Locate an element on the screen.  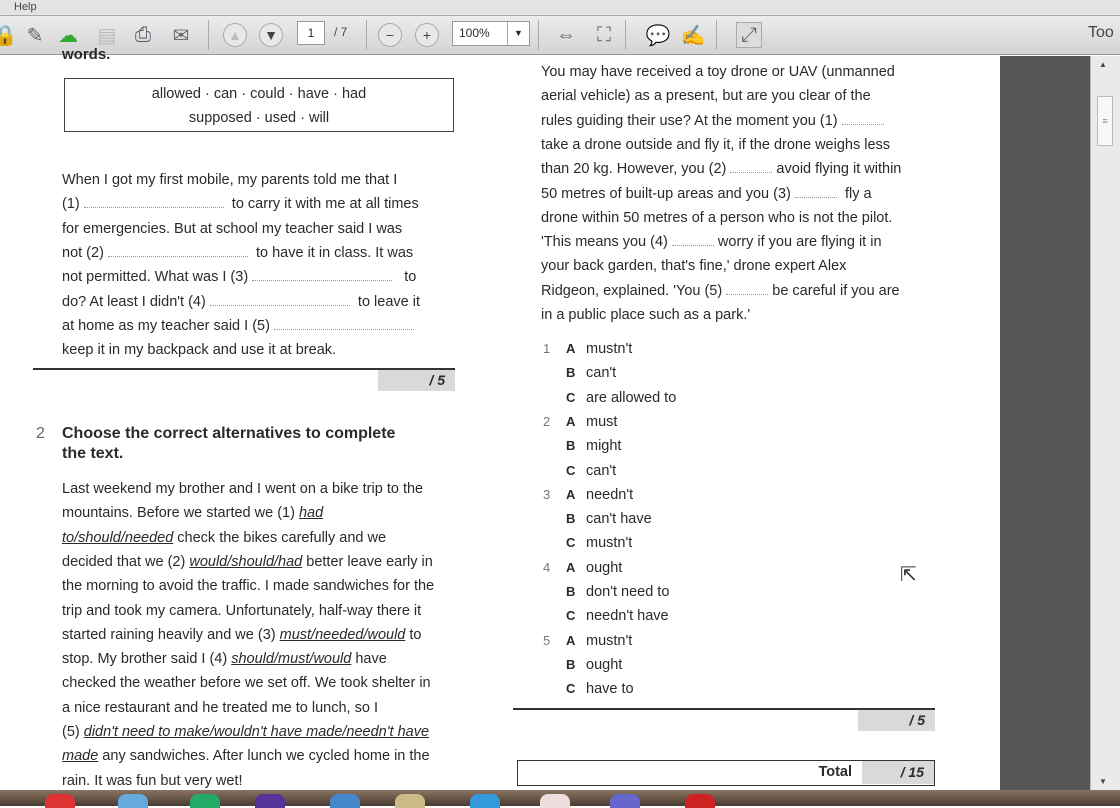
text-segment: not permitted. What was I (3) is located at coordinates (157, 277).